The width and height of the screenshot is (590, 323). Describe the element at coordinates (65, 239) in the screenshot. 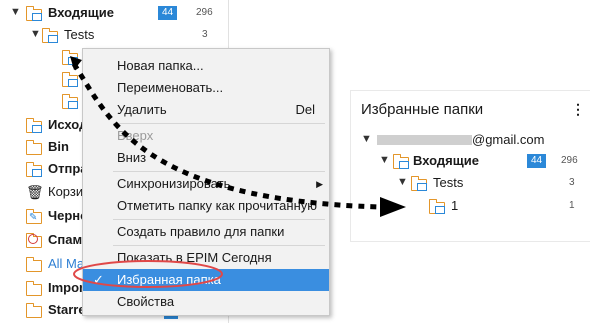

I see `tree-item-label: Спам` at that location.